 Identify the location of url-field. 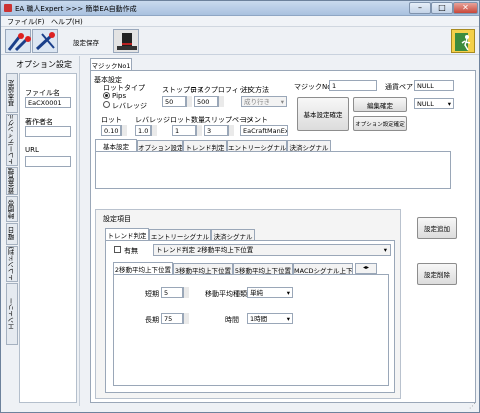
(48, 161).